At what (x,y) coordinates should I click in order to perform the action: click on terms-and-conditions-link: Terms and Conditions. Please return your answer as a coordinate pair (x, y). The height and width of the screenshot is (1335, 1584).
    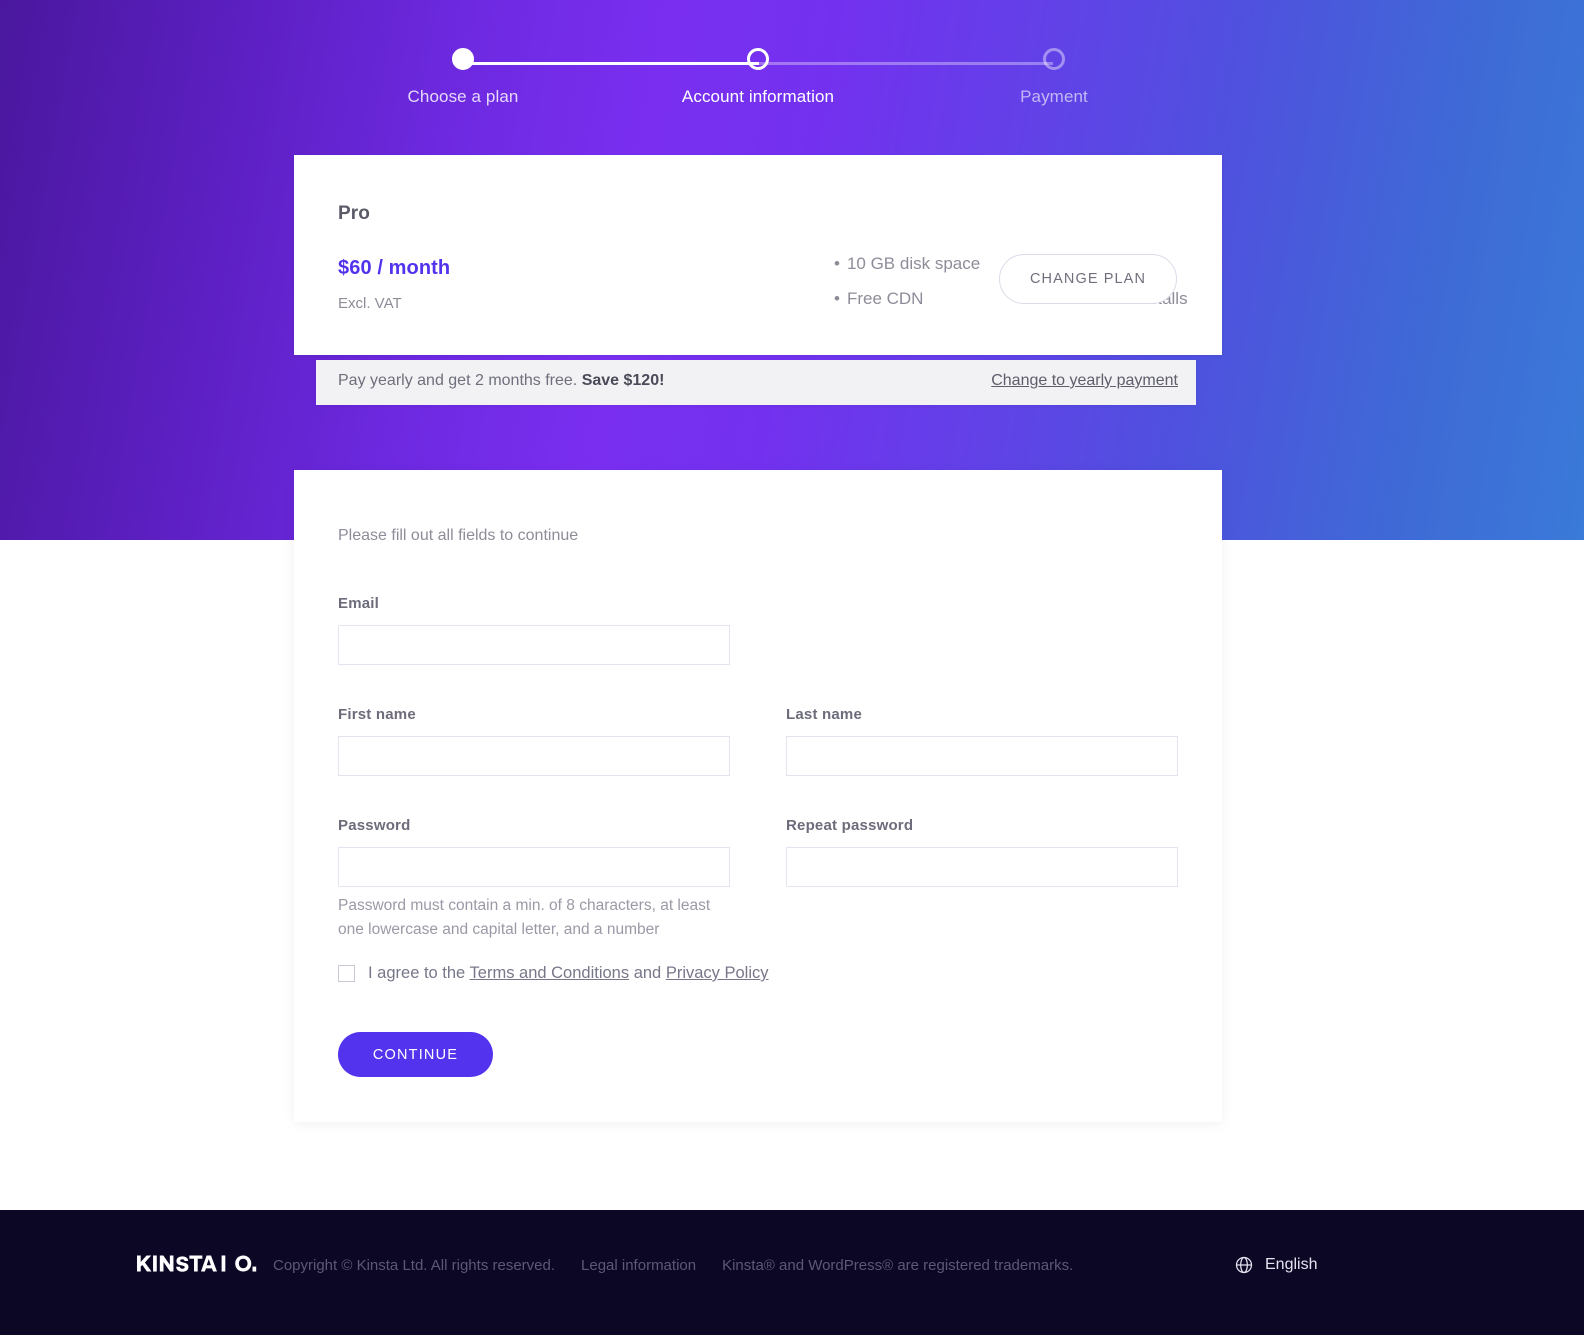
    Looking at the image, I should click on (550, 973).